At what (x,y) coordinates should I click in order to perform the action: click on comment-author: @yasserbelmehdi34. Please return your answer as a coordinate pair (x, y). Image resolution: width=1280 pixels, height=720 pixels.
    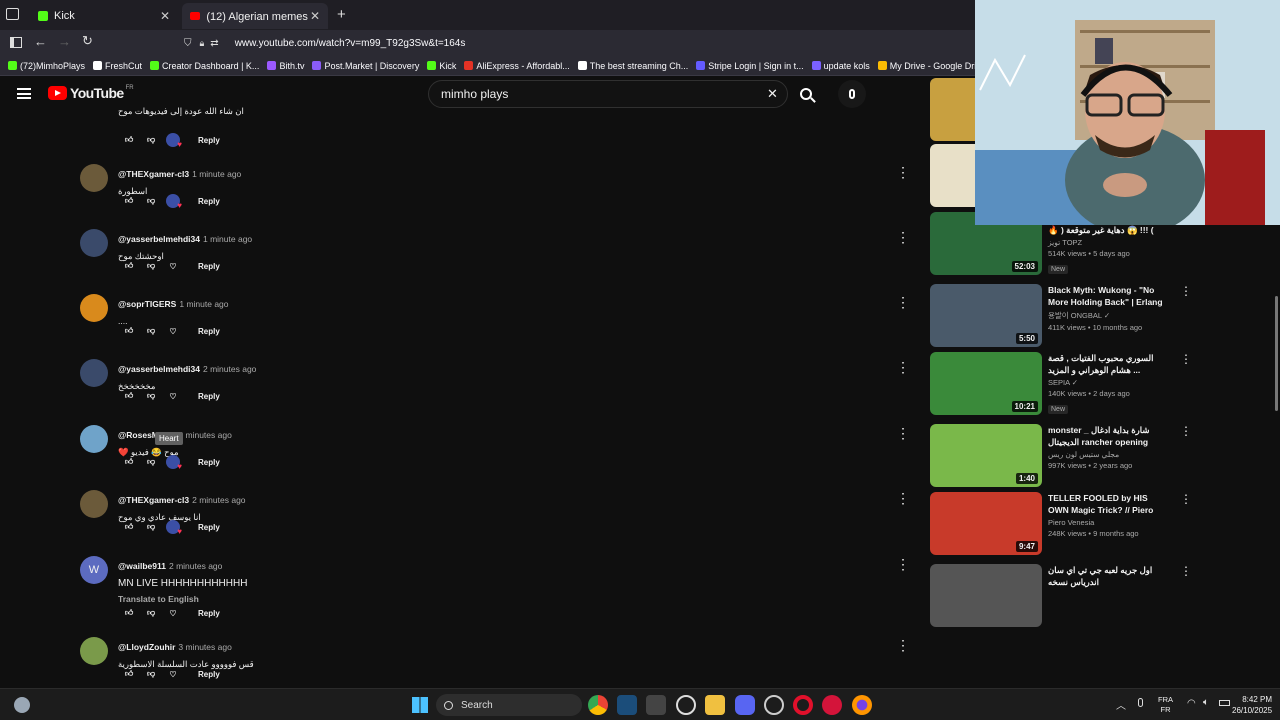
    Looking at the image, I should click on (159, 239).